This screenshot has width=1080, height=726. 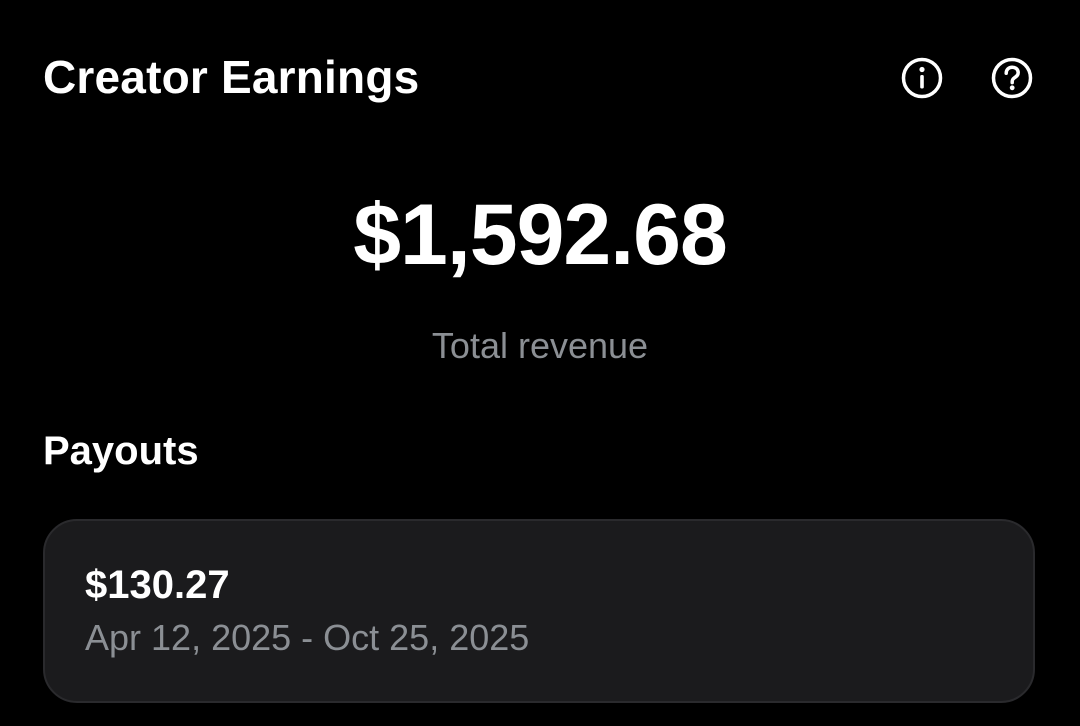 I want to click on help-button, so click(x=1012, y=78).